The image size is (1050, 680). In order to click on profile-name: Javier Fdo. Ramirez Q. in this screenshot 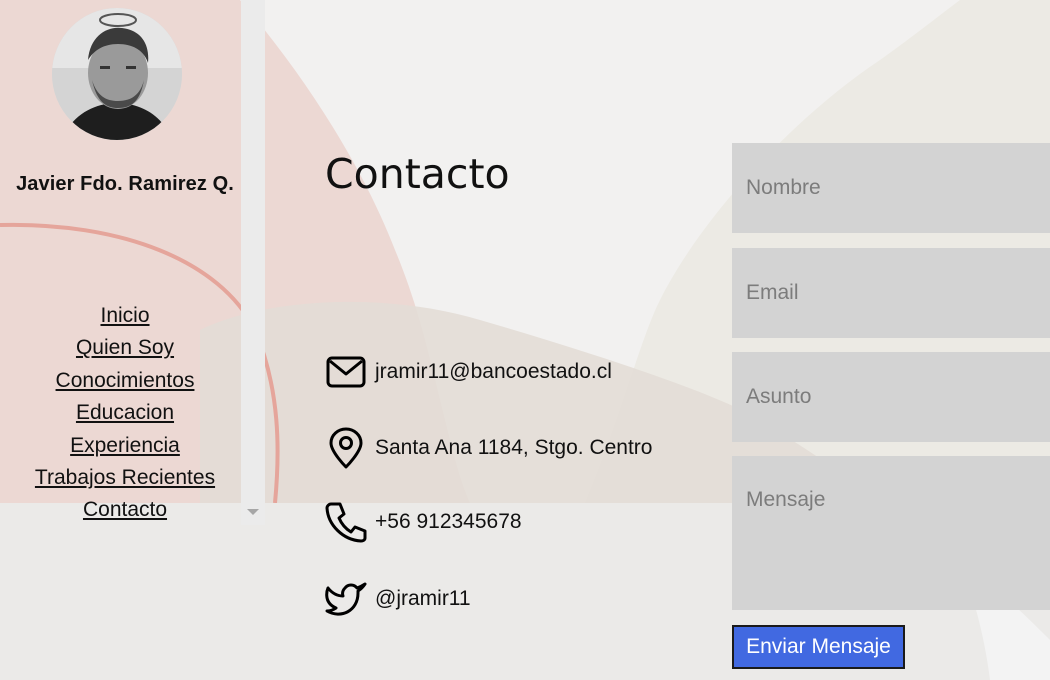, I will do `click(125, 184)`.